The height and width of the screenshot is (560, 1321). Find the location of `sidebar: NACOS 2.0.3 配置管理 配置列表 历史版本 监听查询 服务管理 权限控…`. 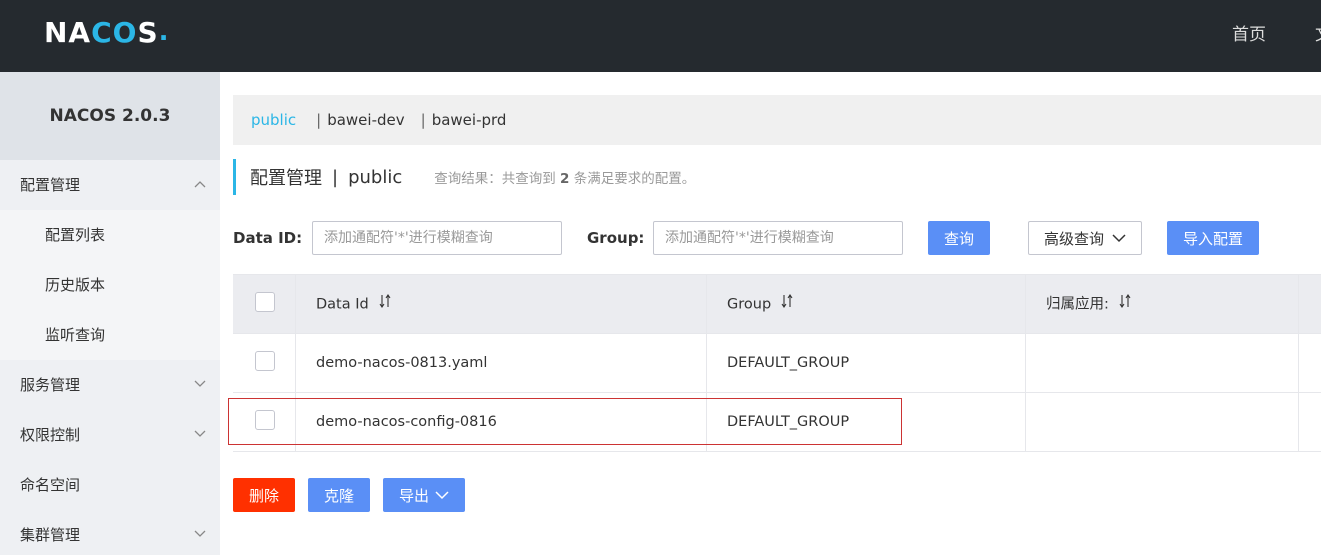

sidebar: NACOS 2.0.3 配置管理 配置列表 历史版本 监听查询 服务管理 权限控… is located at coordinates (110, 313).